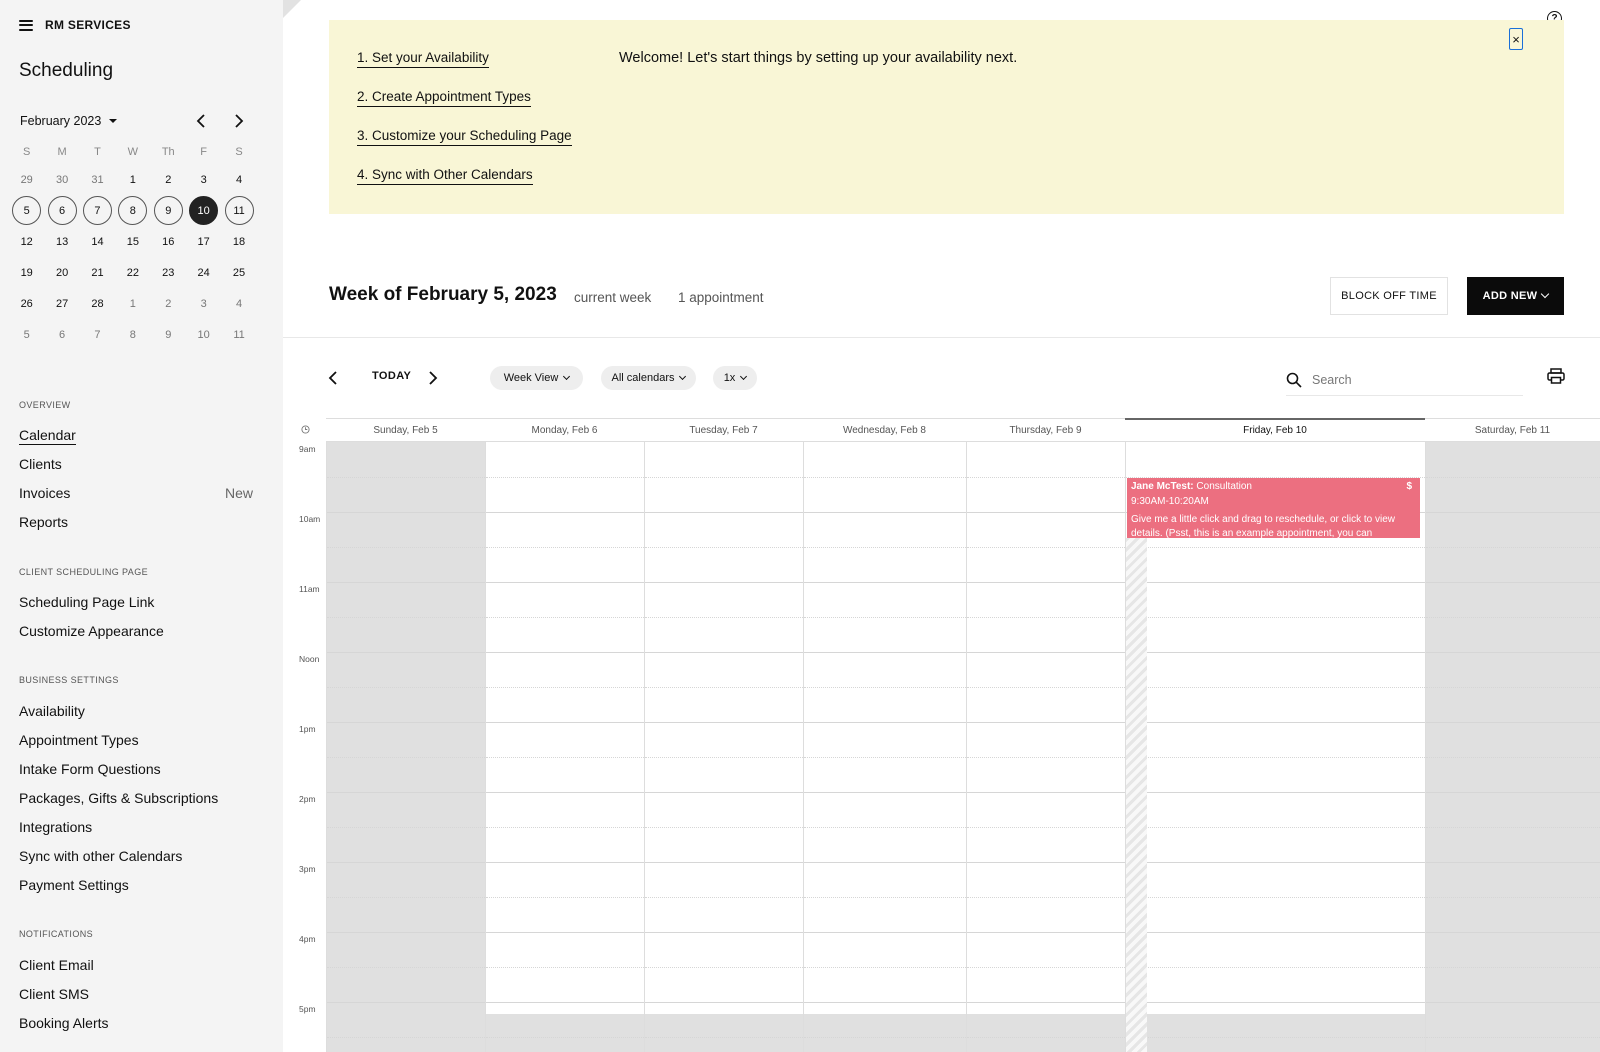 The image size is (1600, 1052). What do you see at coordinates (1512, 430) in the screenshot?
I see `day-header: Saturday, Feb 11` at bounding box center [1512, 430].